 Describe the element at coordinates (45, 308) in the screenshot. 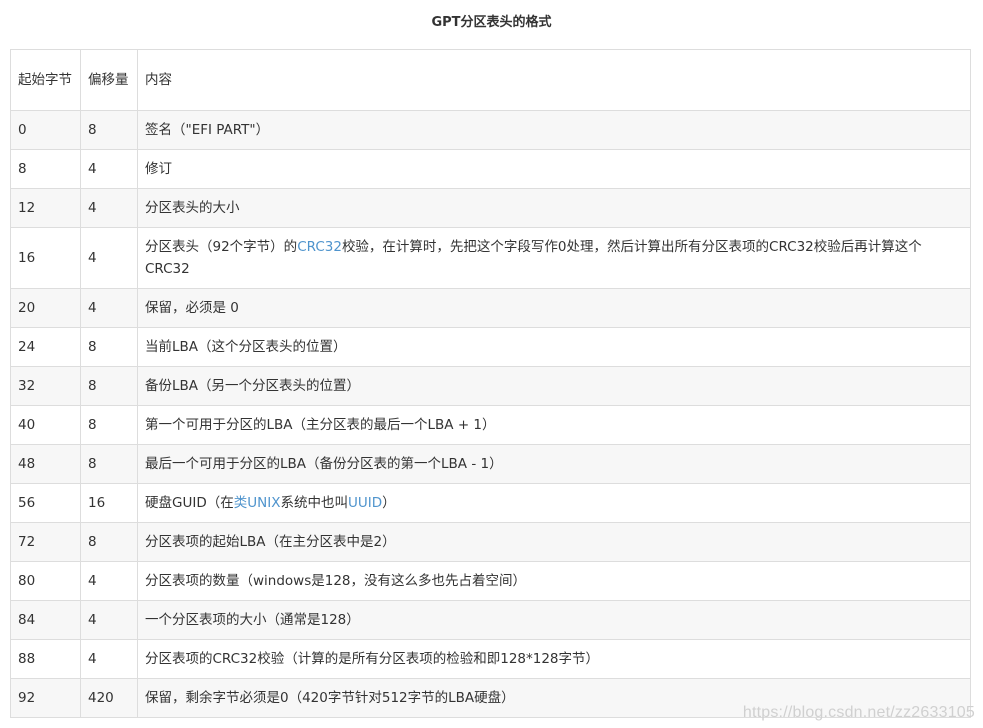

I see `cell-start: 20` at that location.